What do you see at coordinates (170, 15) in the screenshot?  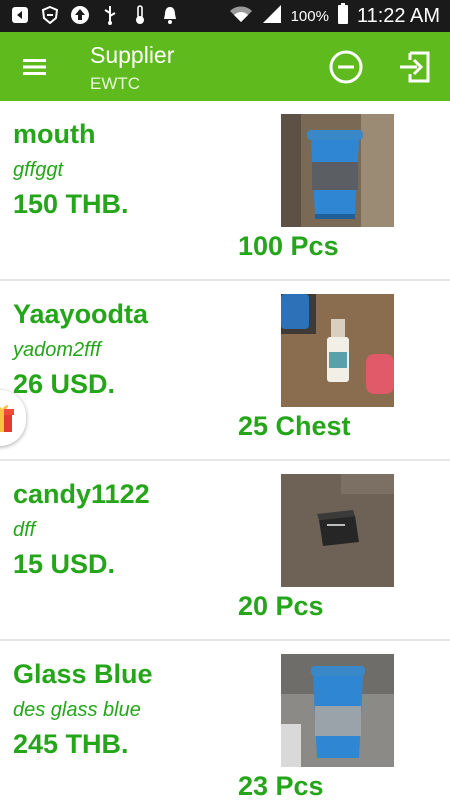 I see `bell-icon` at bounding box center [170, 15].